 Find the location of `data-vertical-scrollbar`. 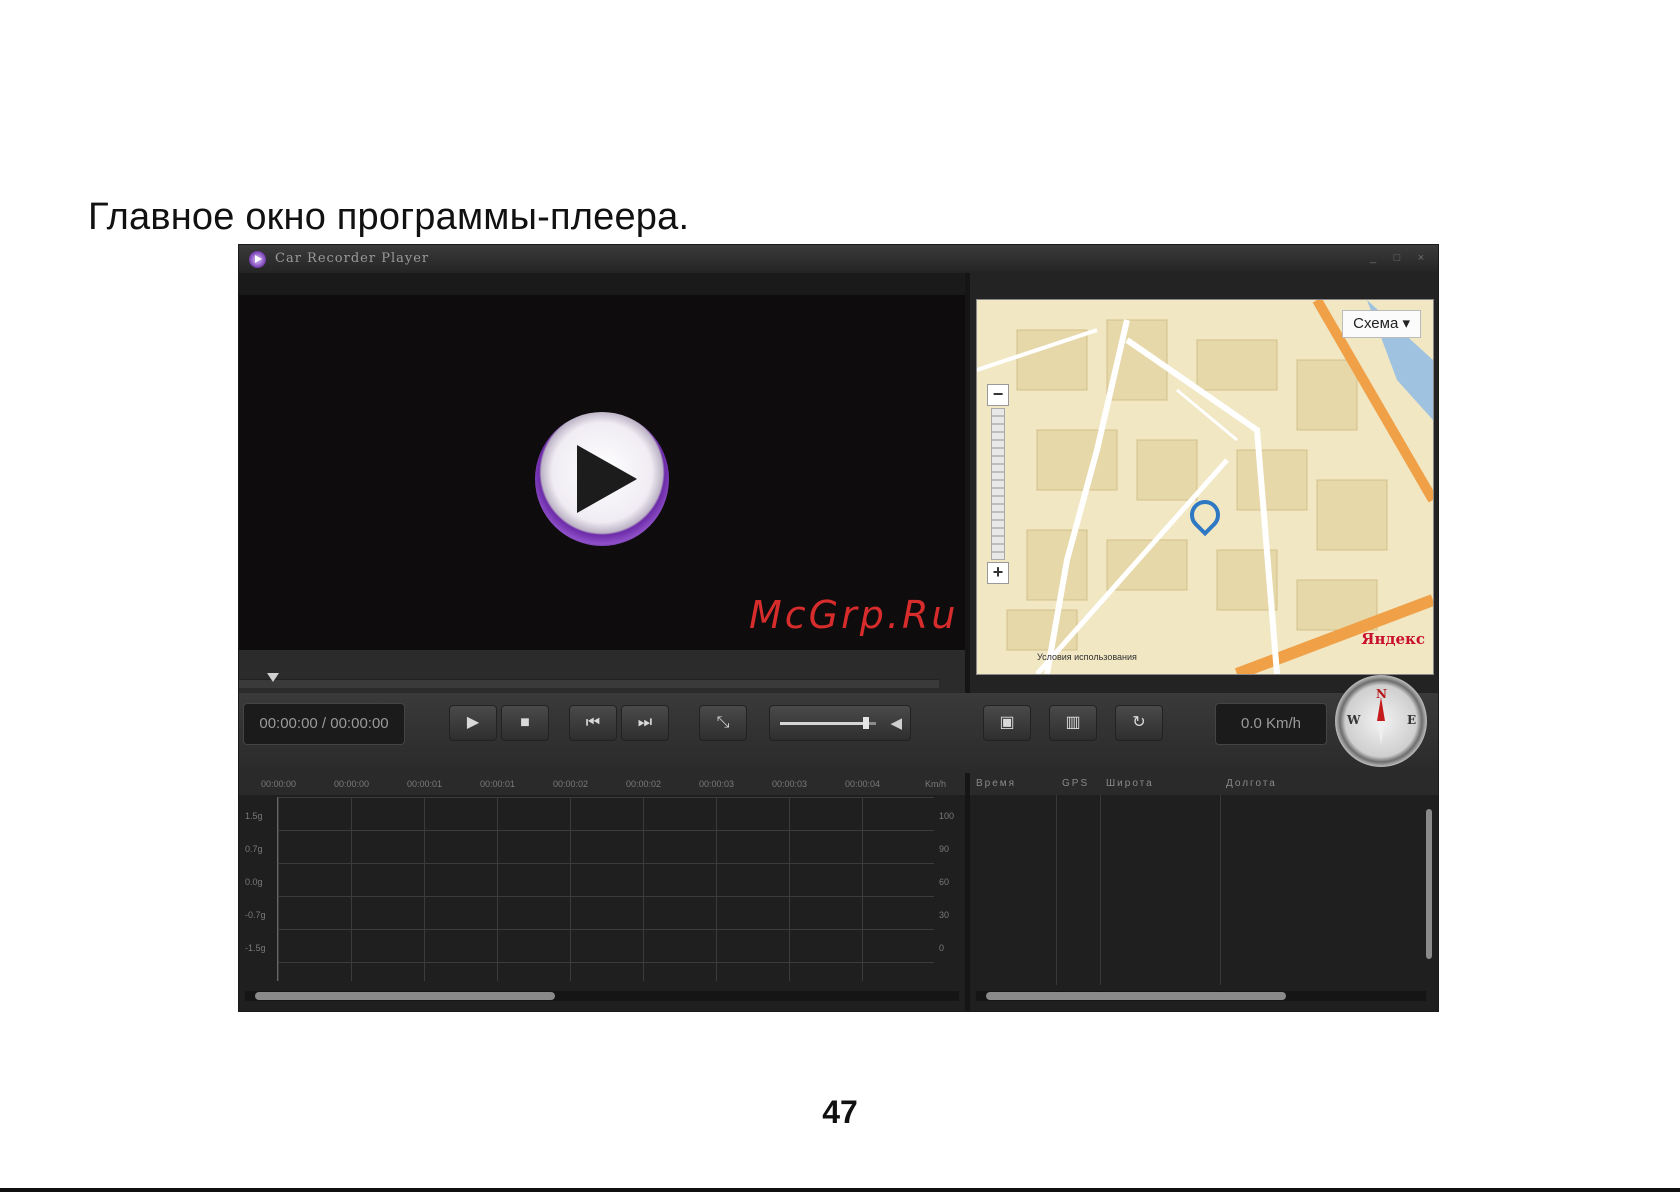

data-vertical-scrollbar is located at coordinates (1429, 884).